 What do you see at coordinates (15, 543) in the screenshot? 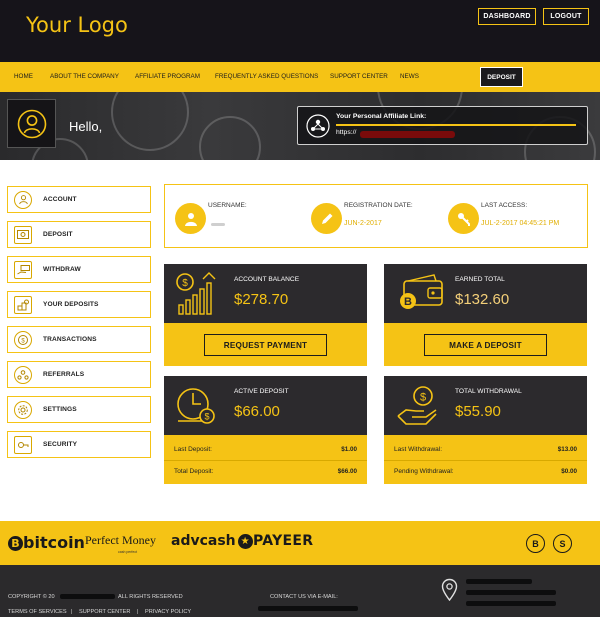
I see `bitcoin-b-icon: B` at bounding box center [15, 543].